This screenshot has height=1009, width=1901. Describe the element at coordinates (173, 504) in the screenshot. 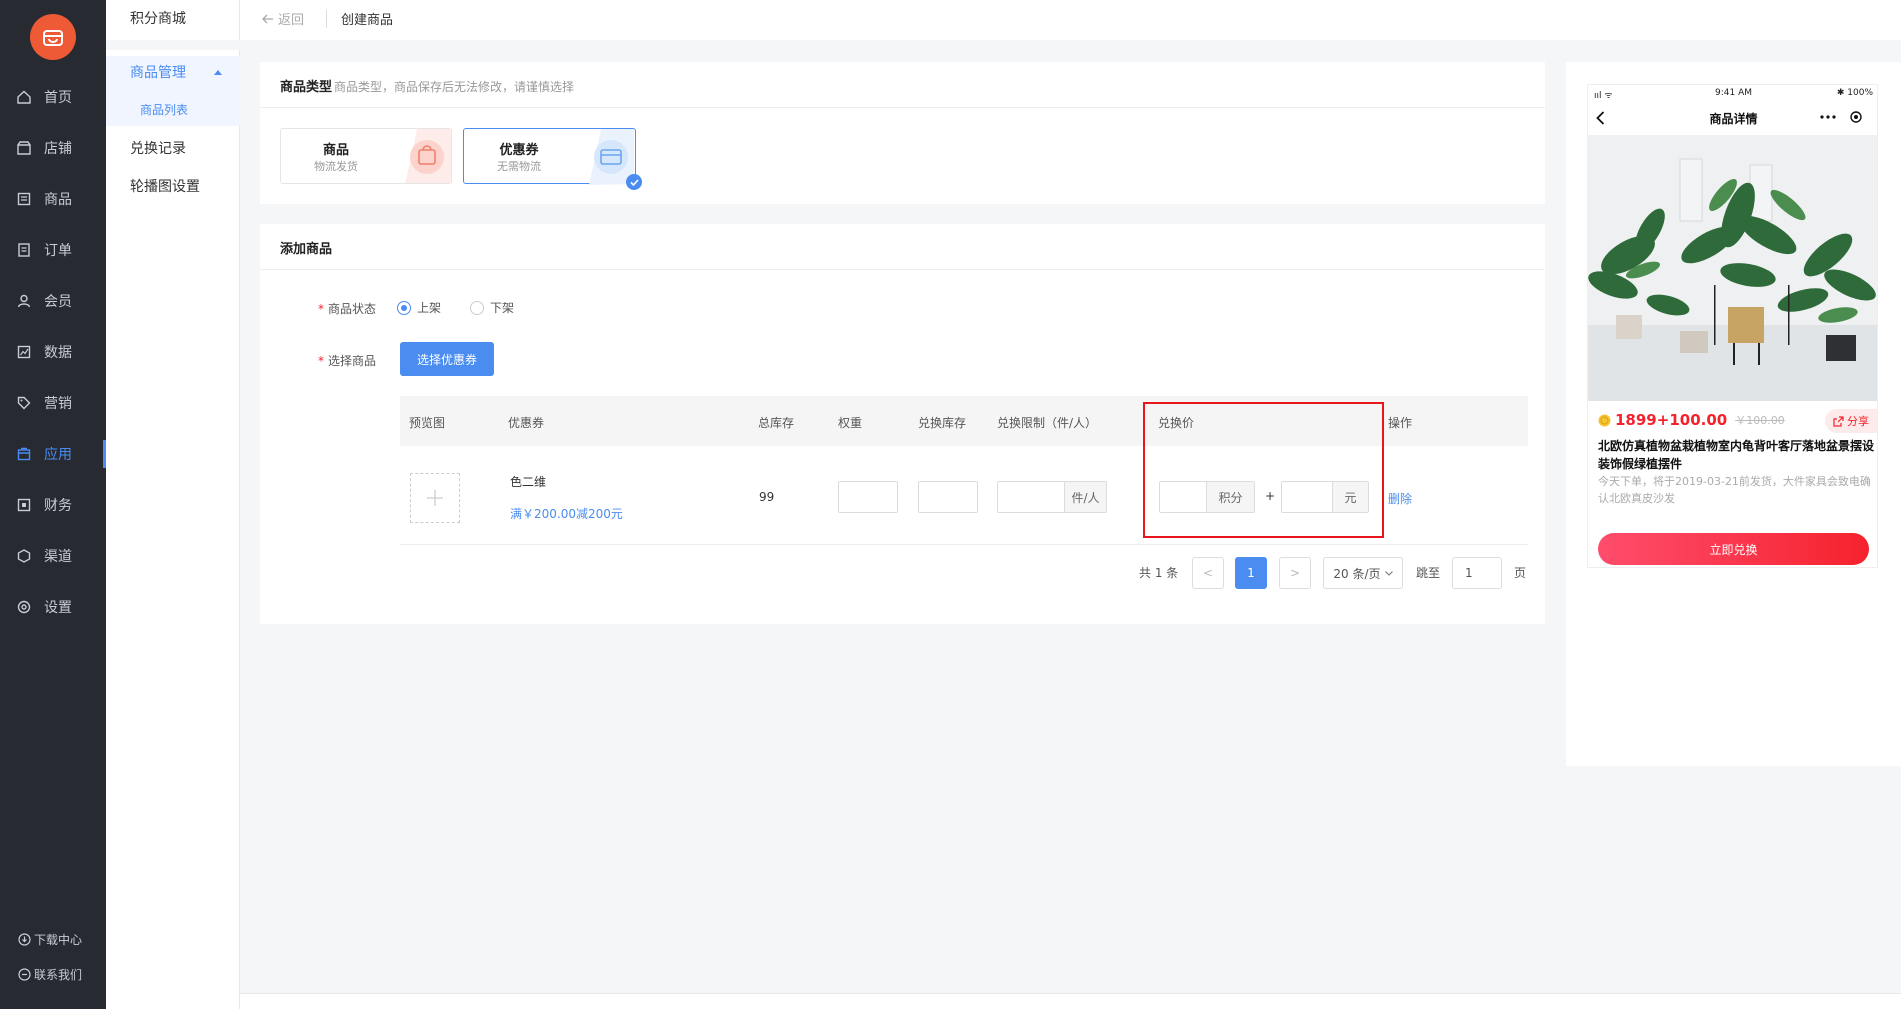

I see `sub-sidebar: 积分商城 商品管理 商品列表 兑换记录 轮播图设置` at that location.